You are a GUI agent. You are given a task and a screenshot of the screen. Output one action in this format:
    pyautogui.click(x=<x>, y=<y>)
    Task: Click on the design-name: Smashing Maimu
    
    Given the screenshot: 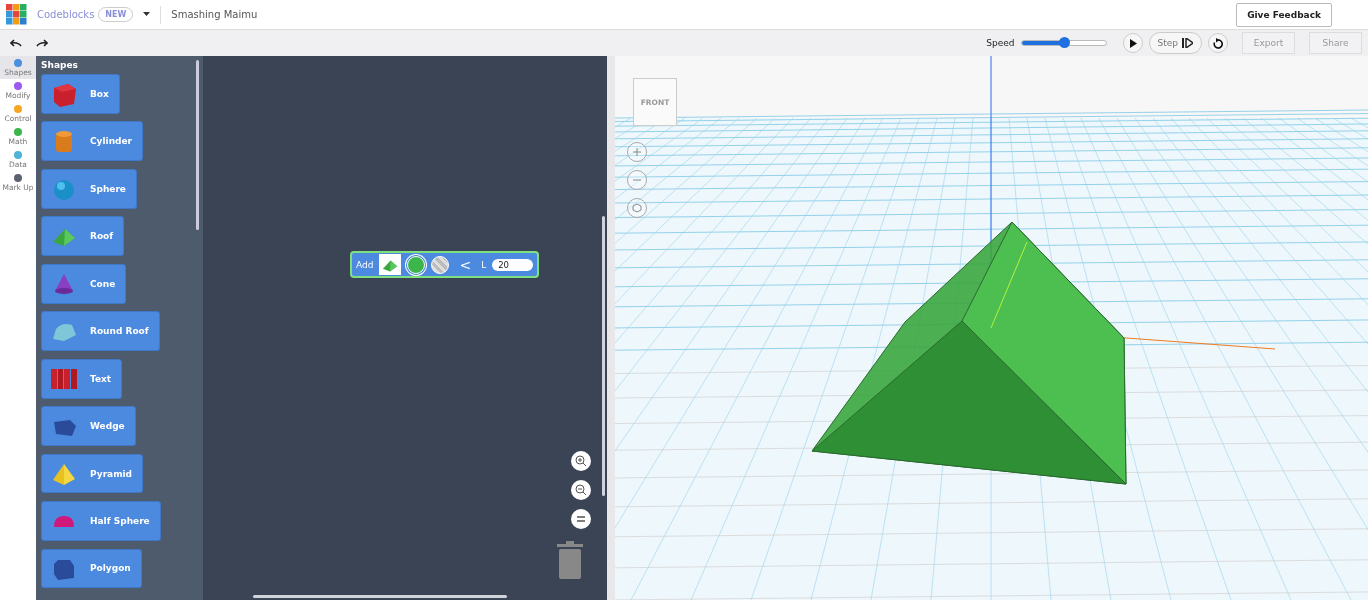 What is the action you would take?
    pyautogui.click(x=214, y=14)
    